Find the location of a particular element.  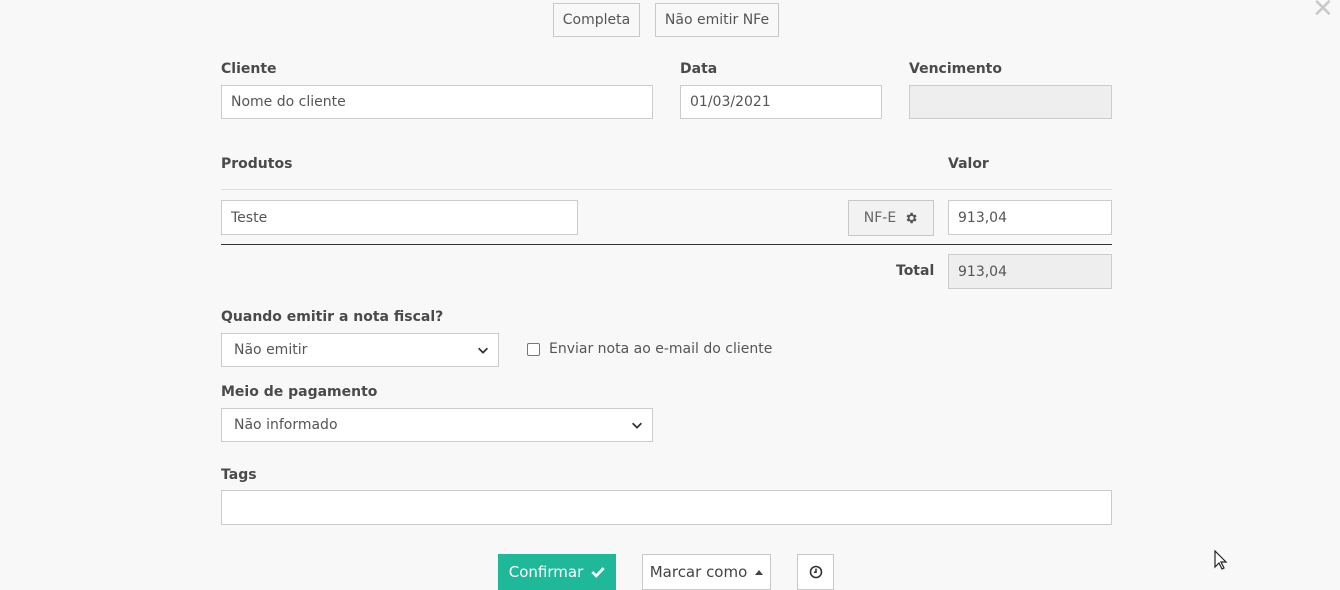

total-input: 913,04 is located at coordinates (1030, 271).